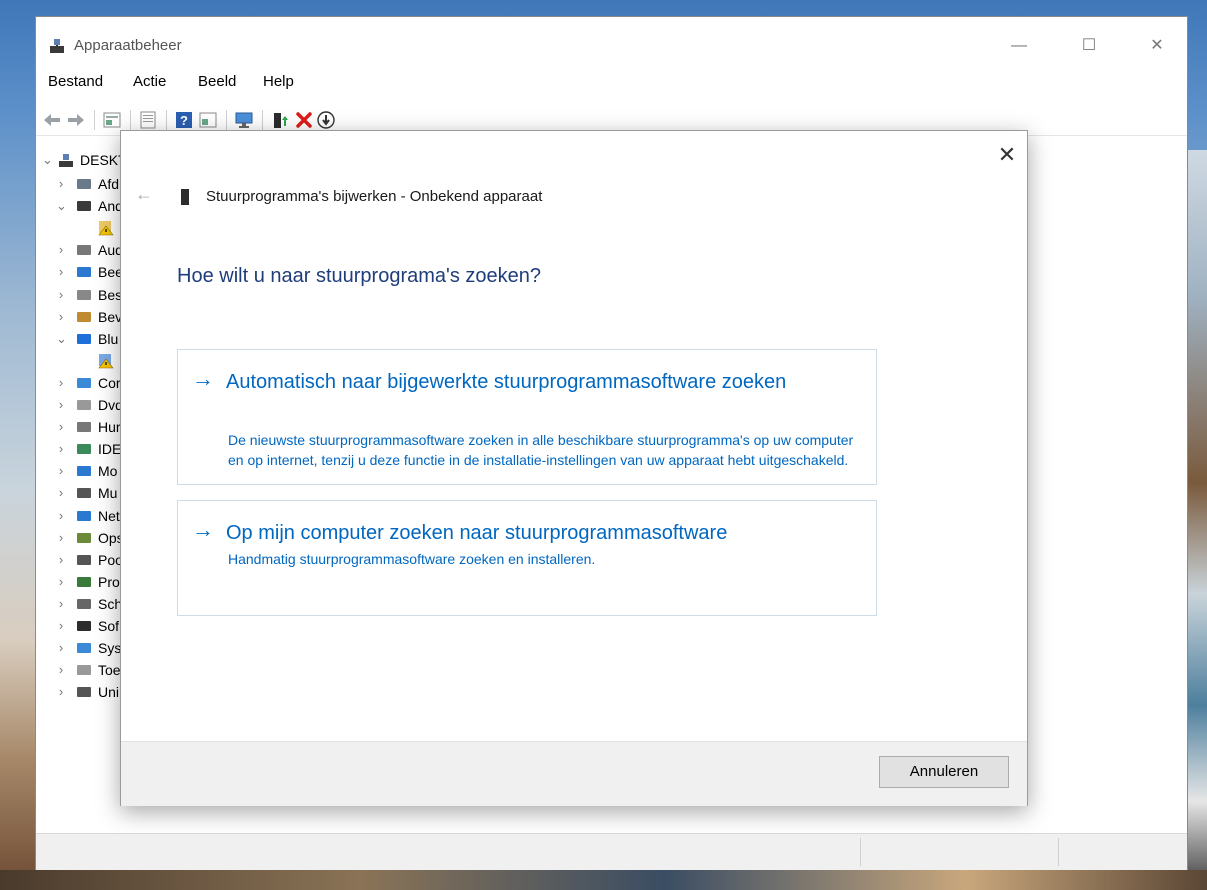 This screenshot has height=890, width=1207. What do you see at coordinates (112, 120) in the screenshot?
I see `properties-icon` at bounding box center [112, 120].